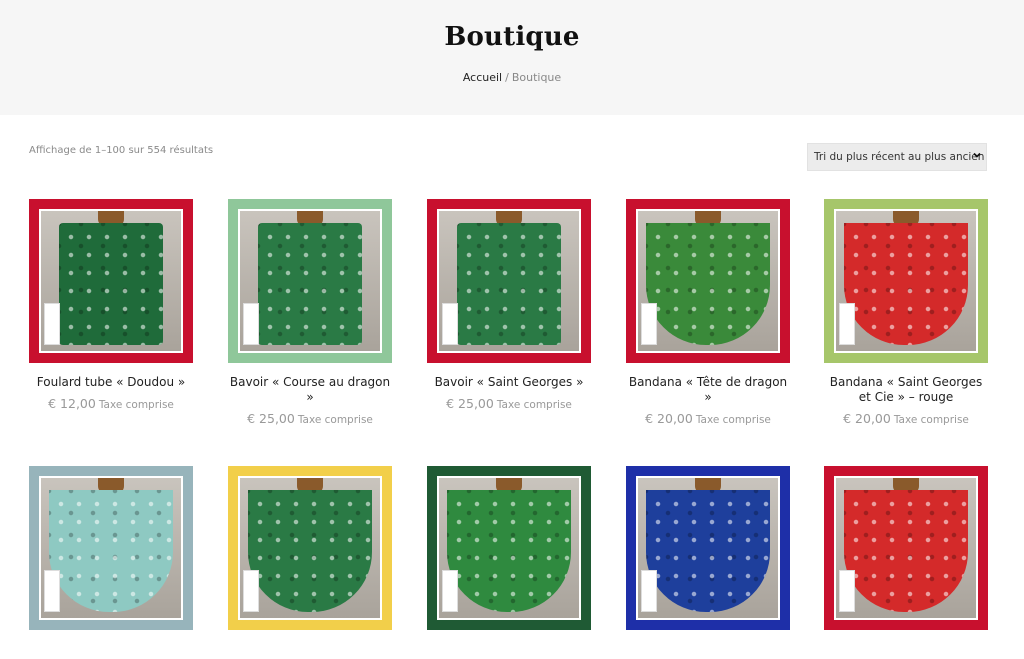 The image size is (1024, 659). What do you see at coordinates (482, 77) in the screenshot?
I see `breadcrumb-home-link: Accueil` at bounding box center [482, 77].